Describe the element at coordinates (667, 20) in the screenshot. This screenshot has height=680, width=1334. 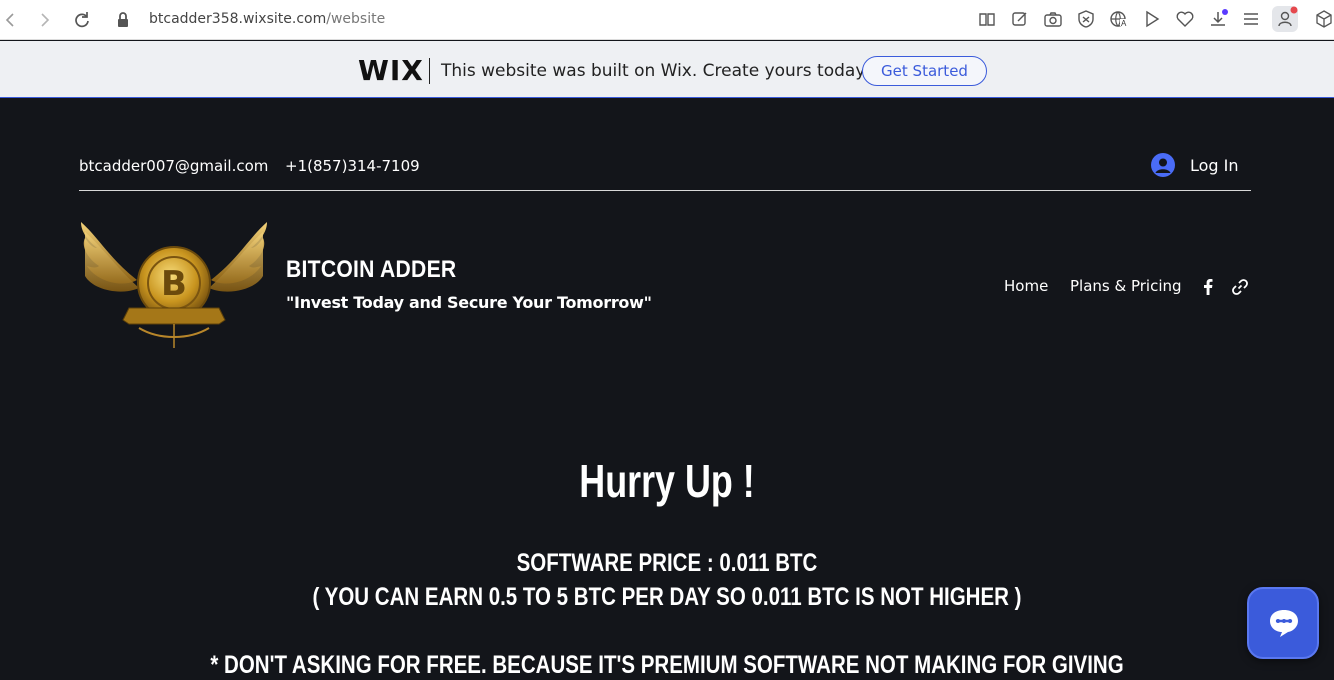
I see `browser-toolbar: btcadder358.wixsite.com/website A` at that location.